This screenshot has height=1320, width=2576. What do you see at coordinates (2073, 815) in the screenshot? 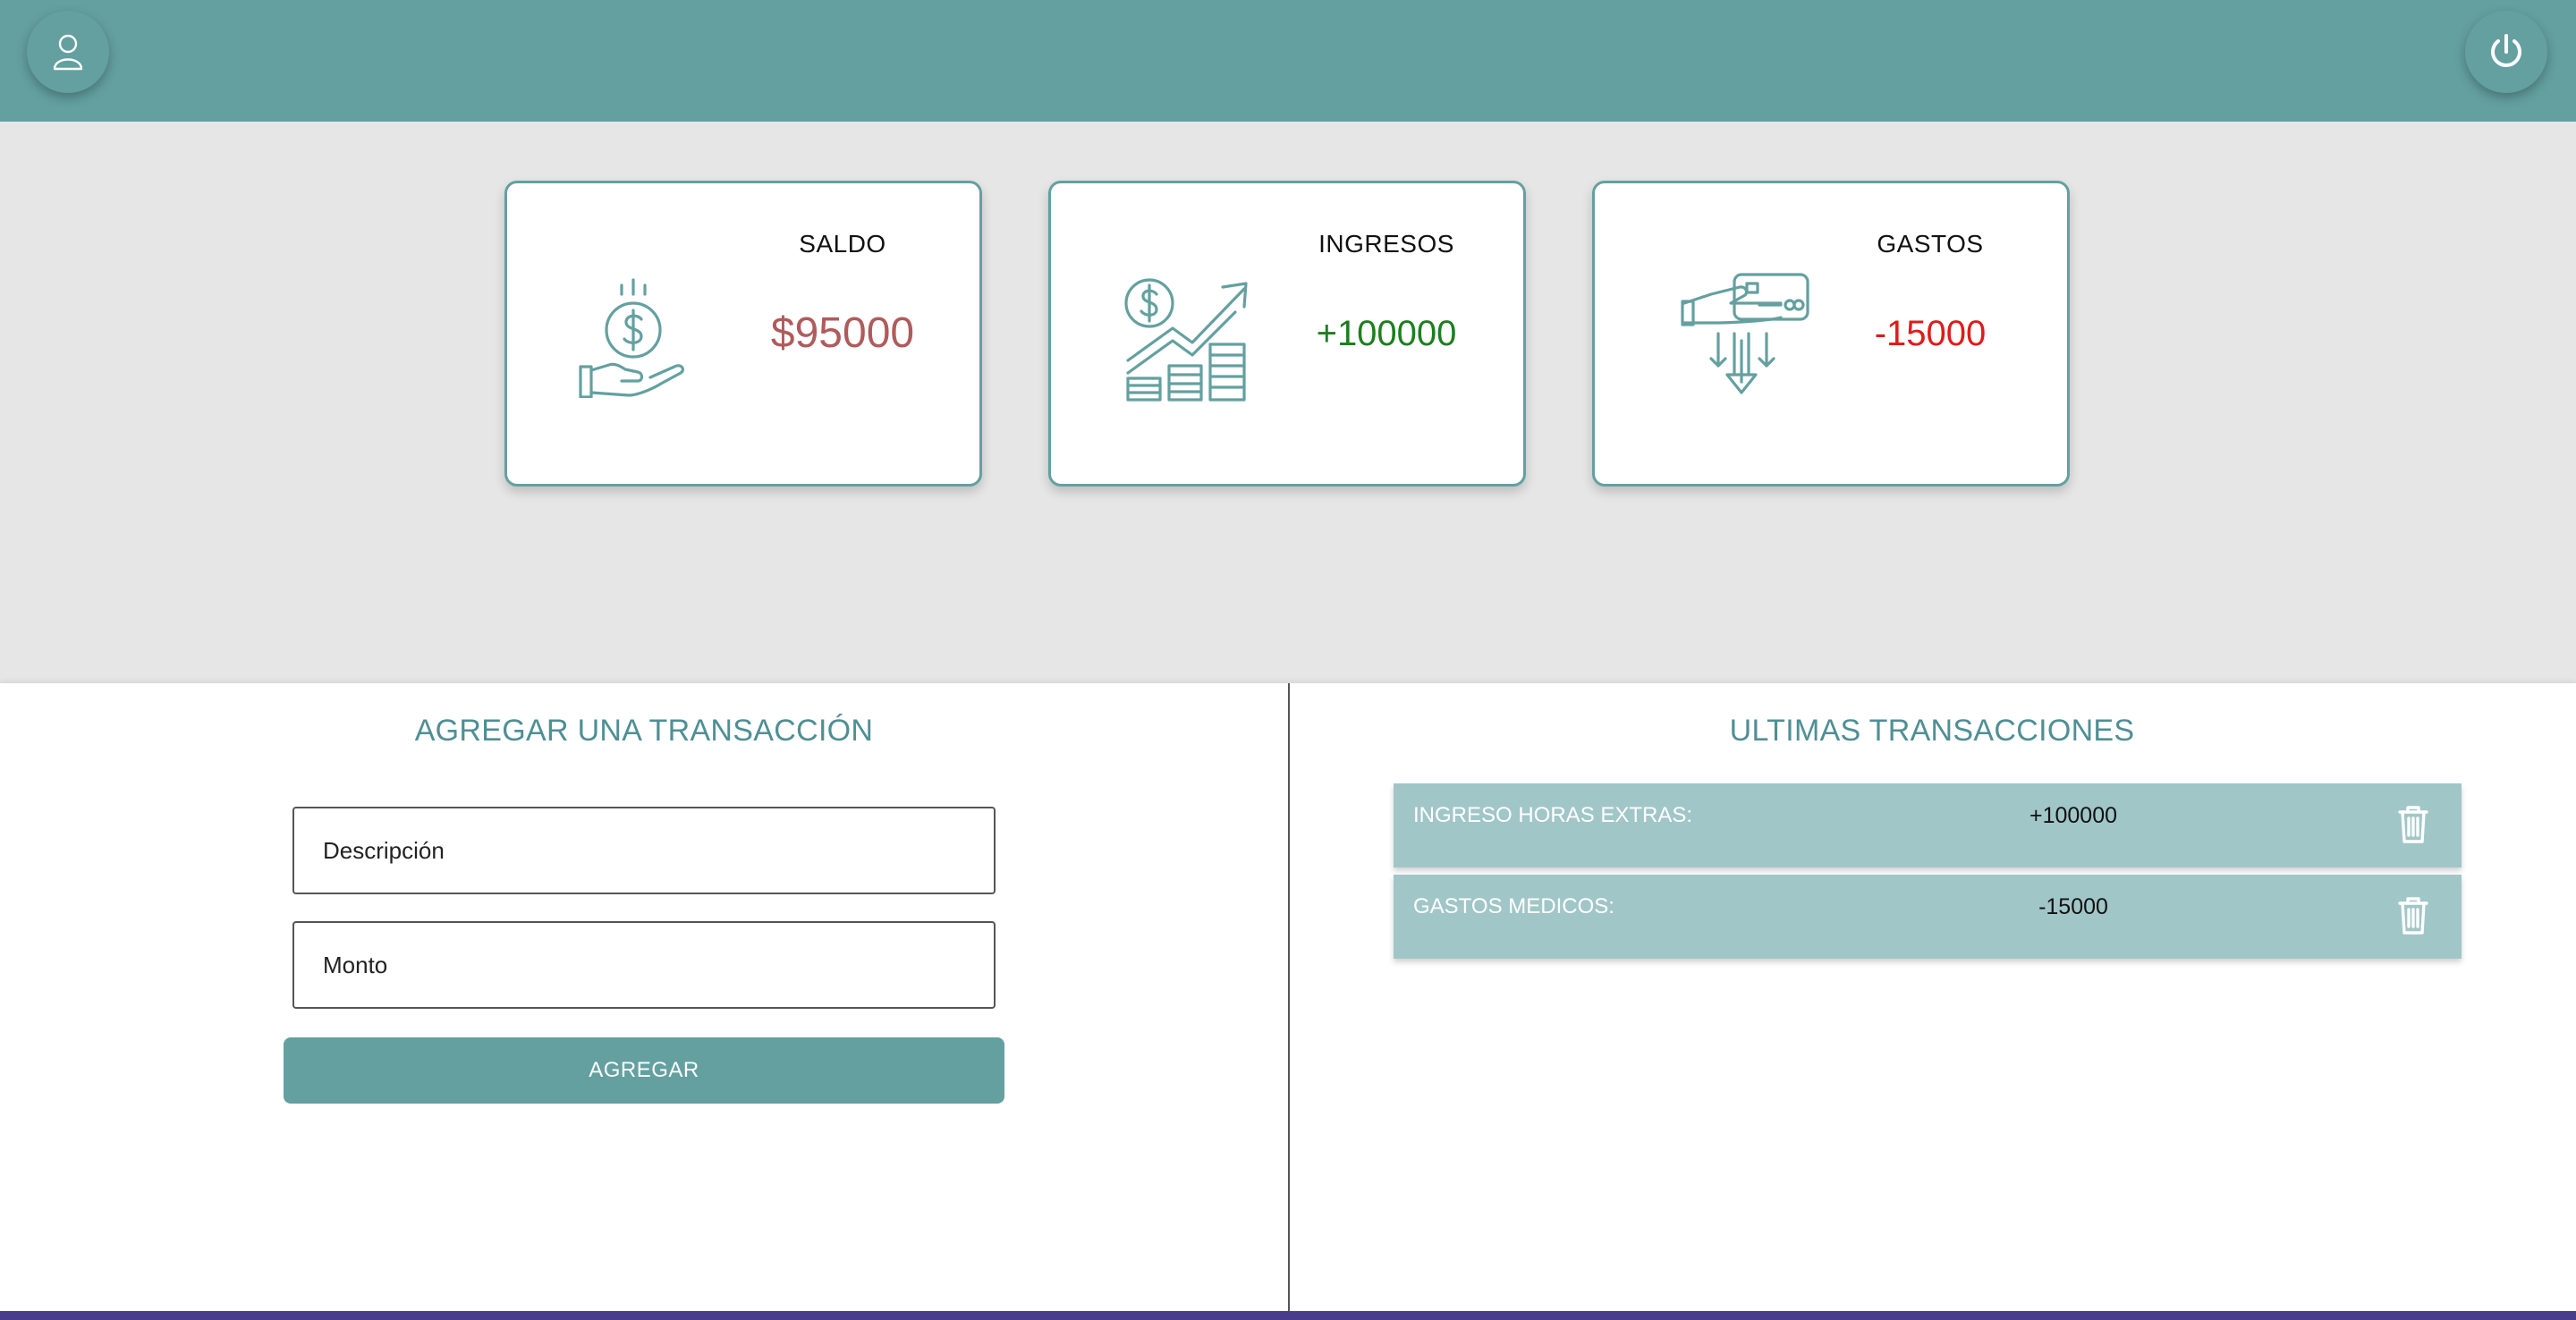
I see `transaction-amount: +100000` at bounding box center [2073, 815].